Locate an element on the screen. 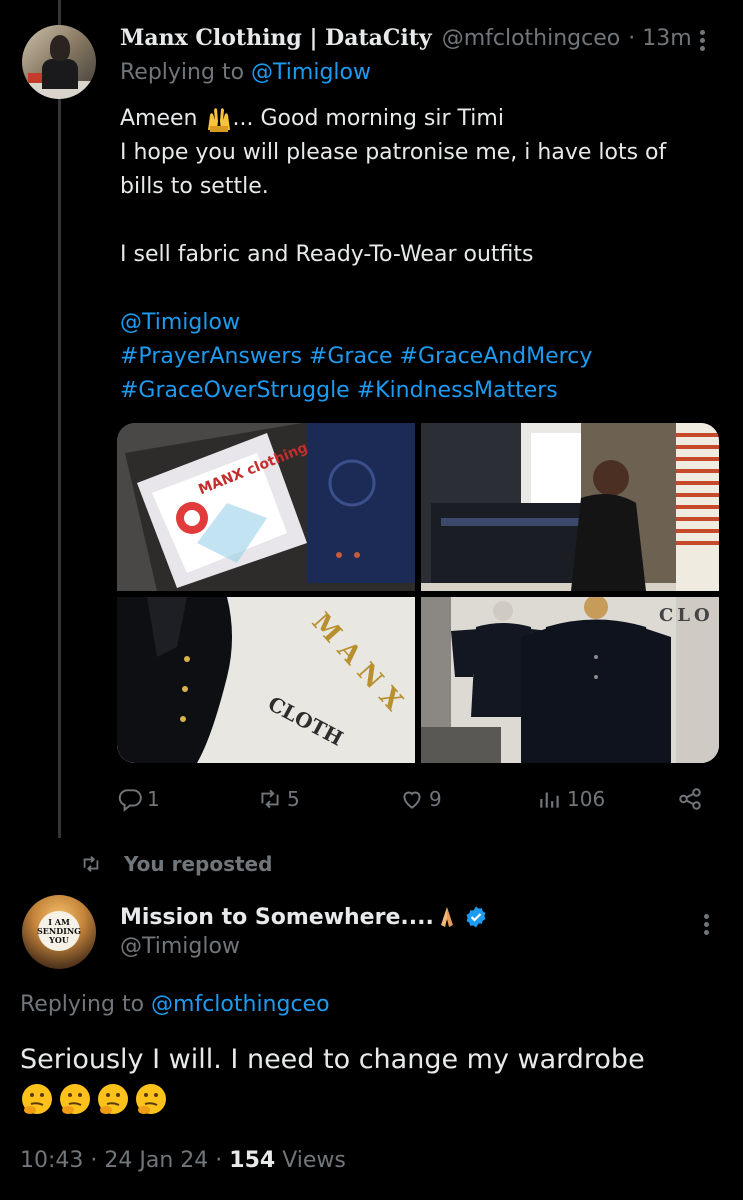  repost-button: 5 is located at coordinates (278, 799).